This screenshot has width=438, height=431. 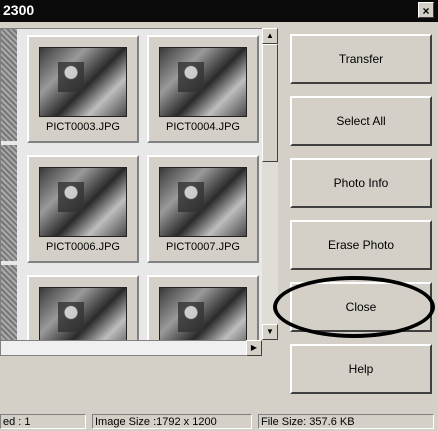 What do you see at coordinates (270, 103) in the screenshot?
I see `scroll-thumb` at bounding box center [270, 103].